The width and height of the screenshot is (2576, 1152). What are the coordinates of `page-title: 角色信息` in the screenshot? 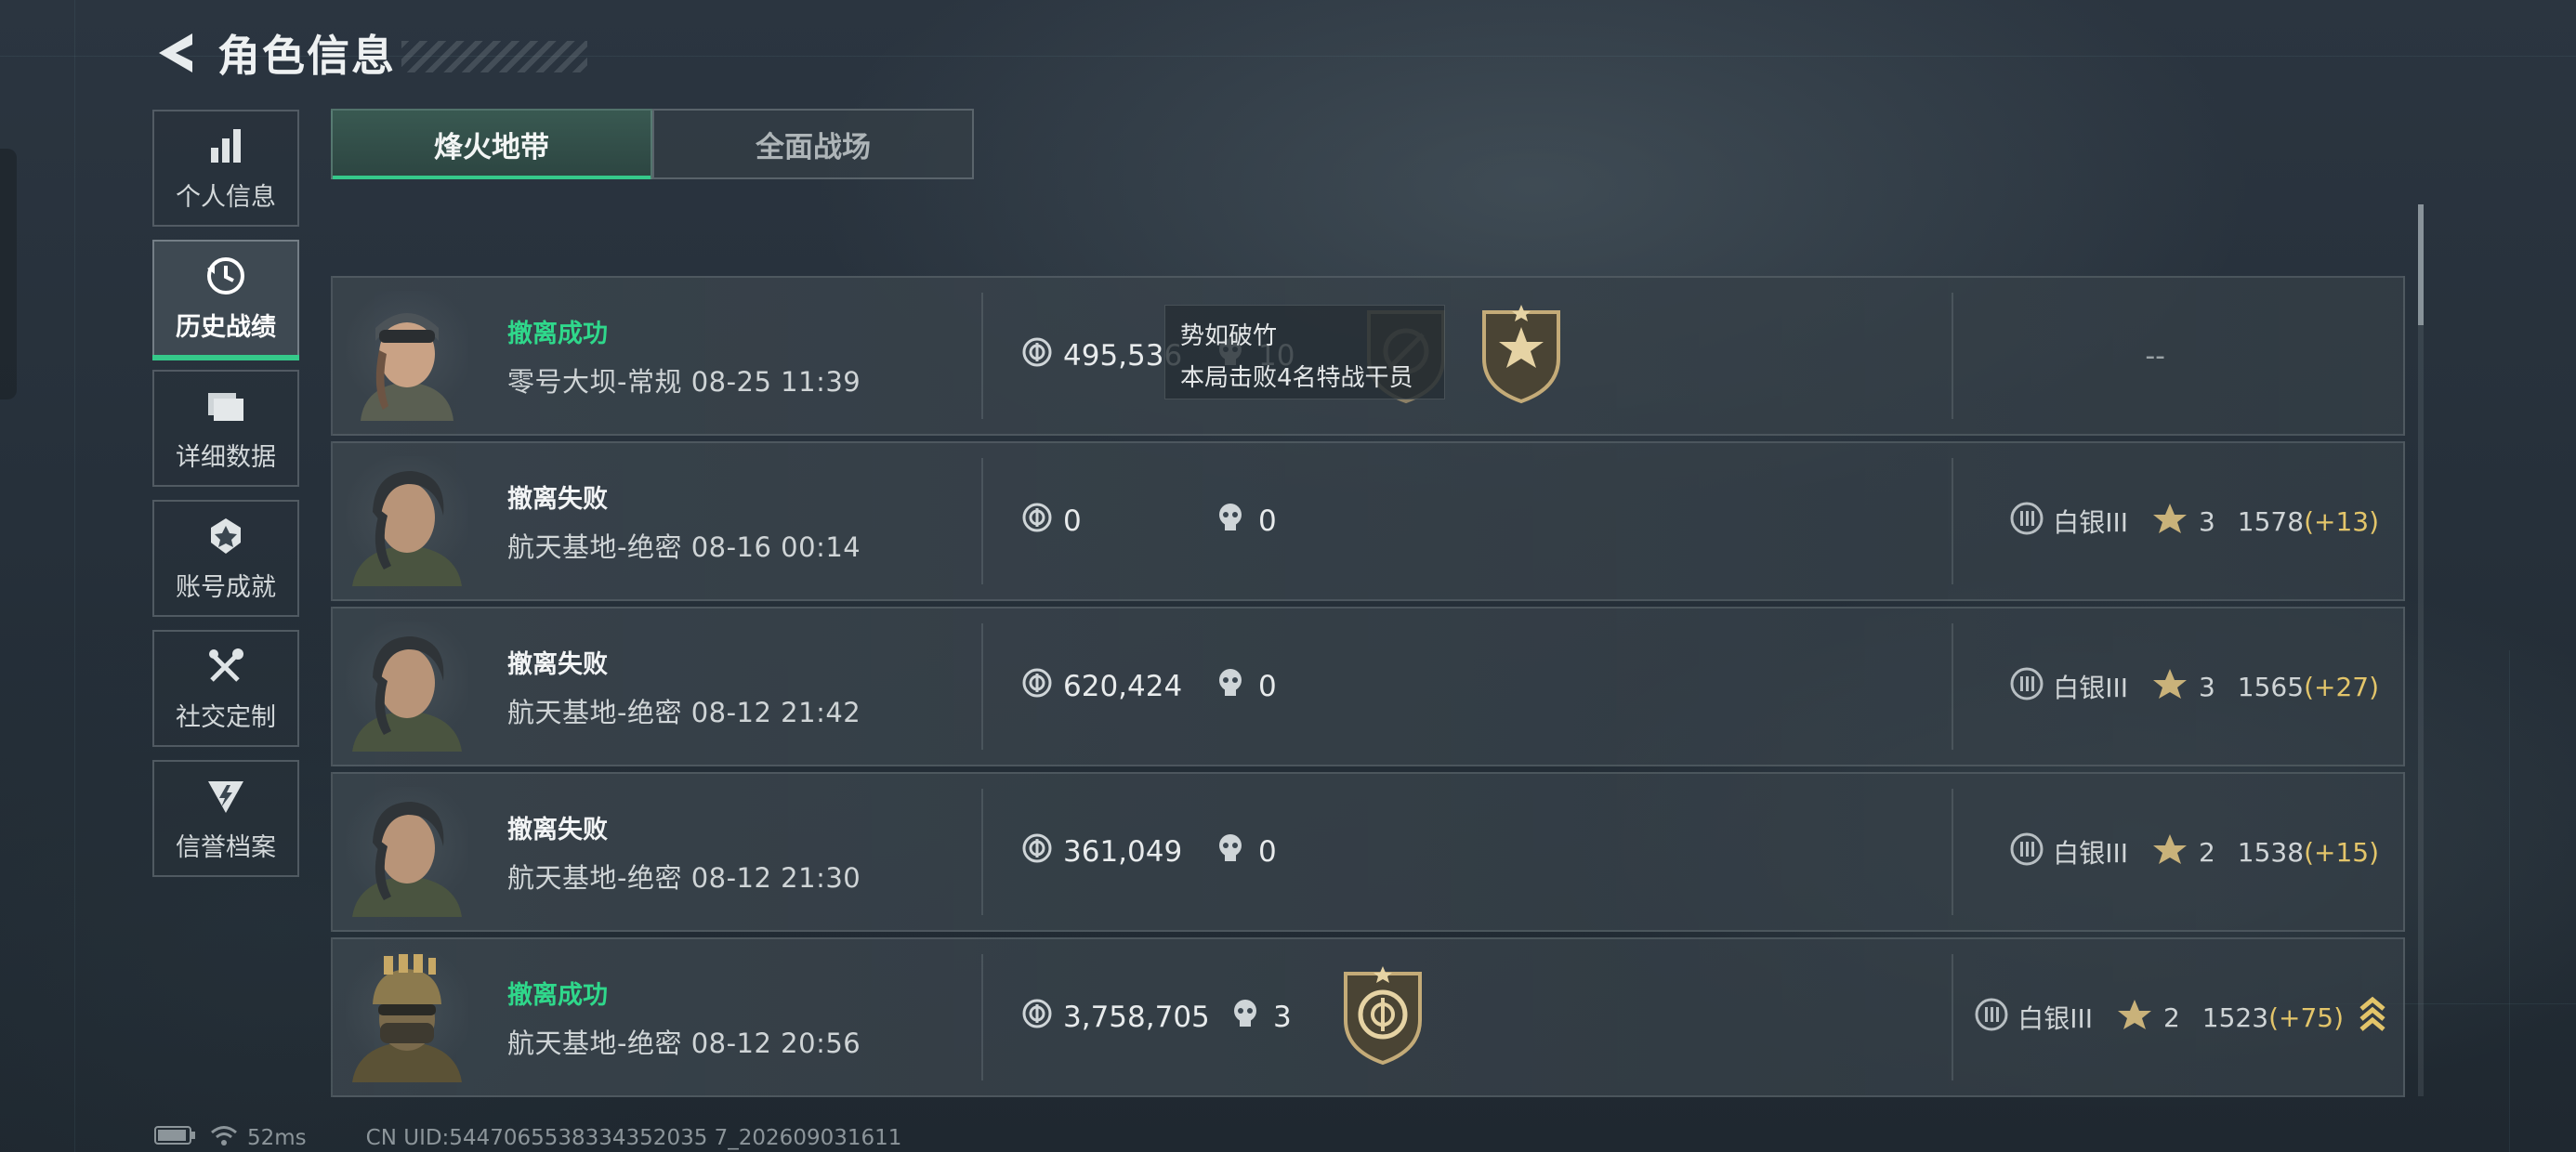 It's located at (306, 56).